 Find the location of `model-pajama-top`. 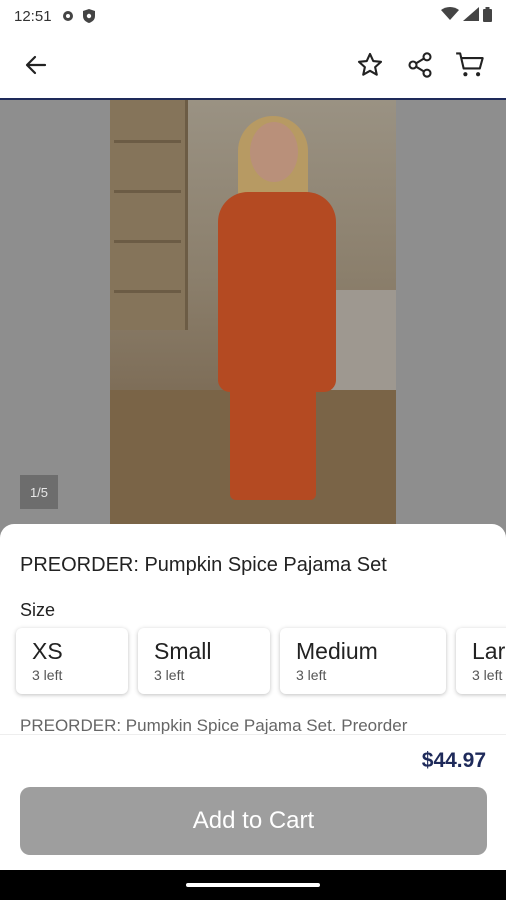

model-pajama-top is located at coordinates (277, 292).